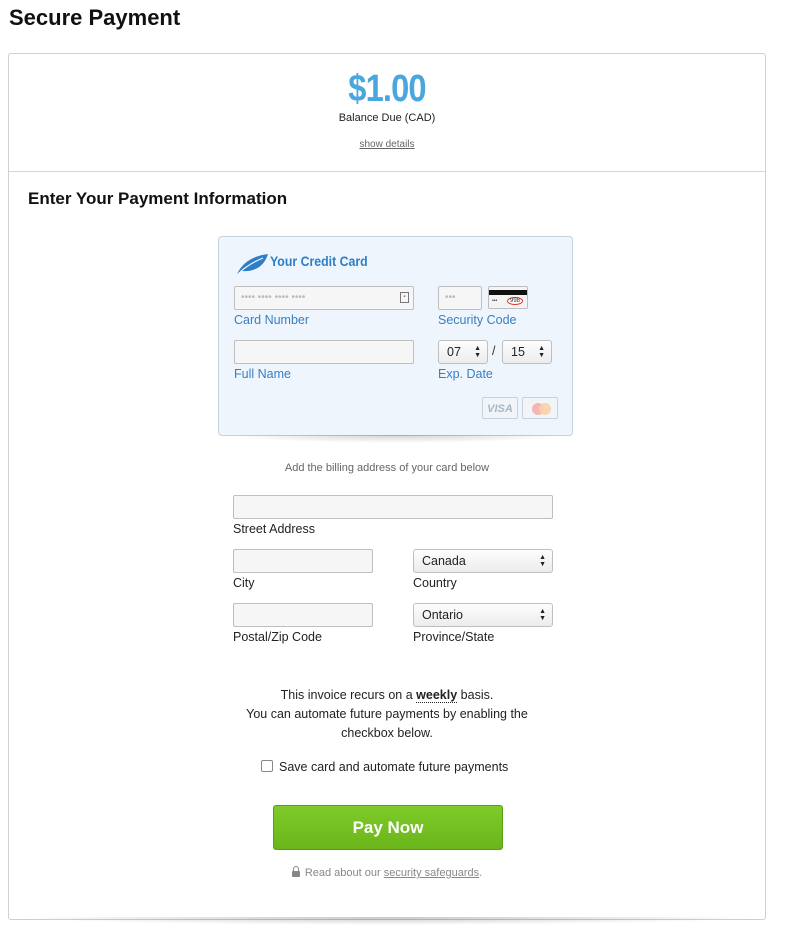  Describe the element at coordinates (252, 264) in the screenshot. I see `leaf-icon` at that location.